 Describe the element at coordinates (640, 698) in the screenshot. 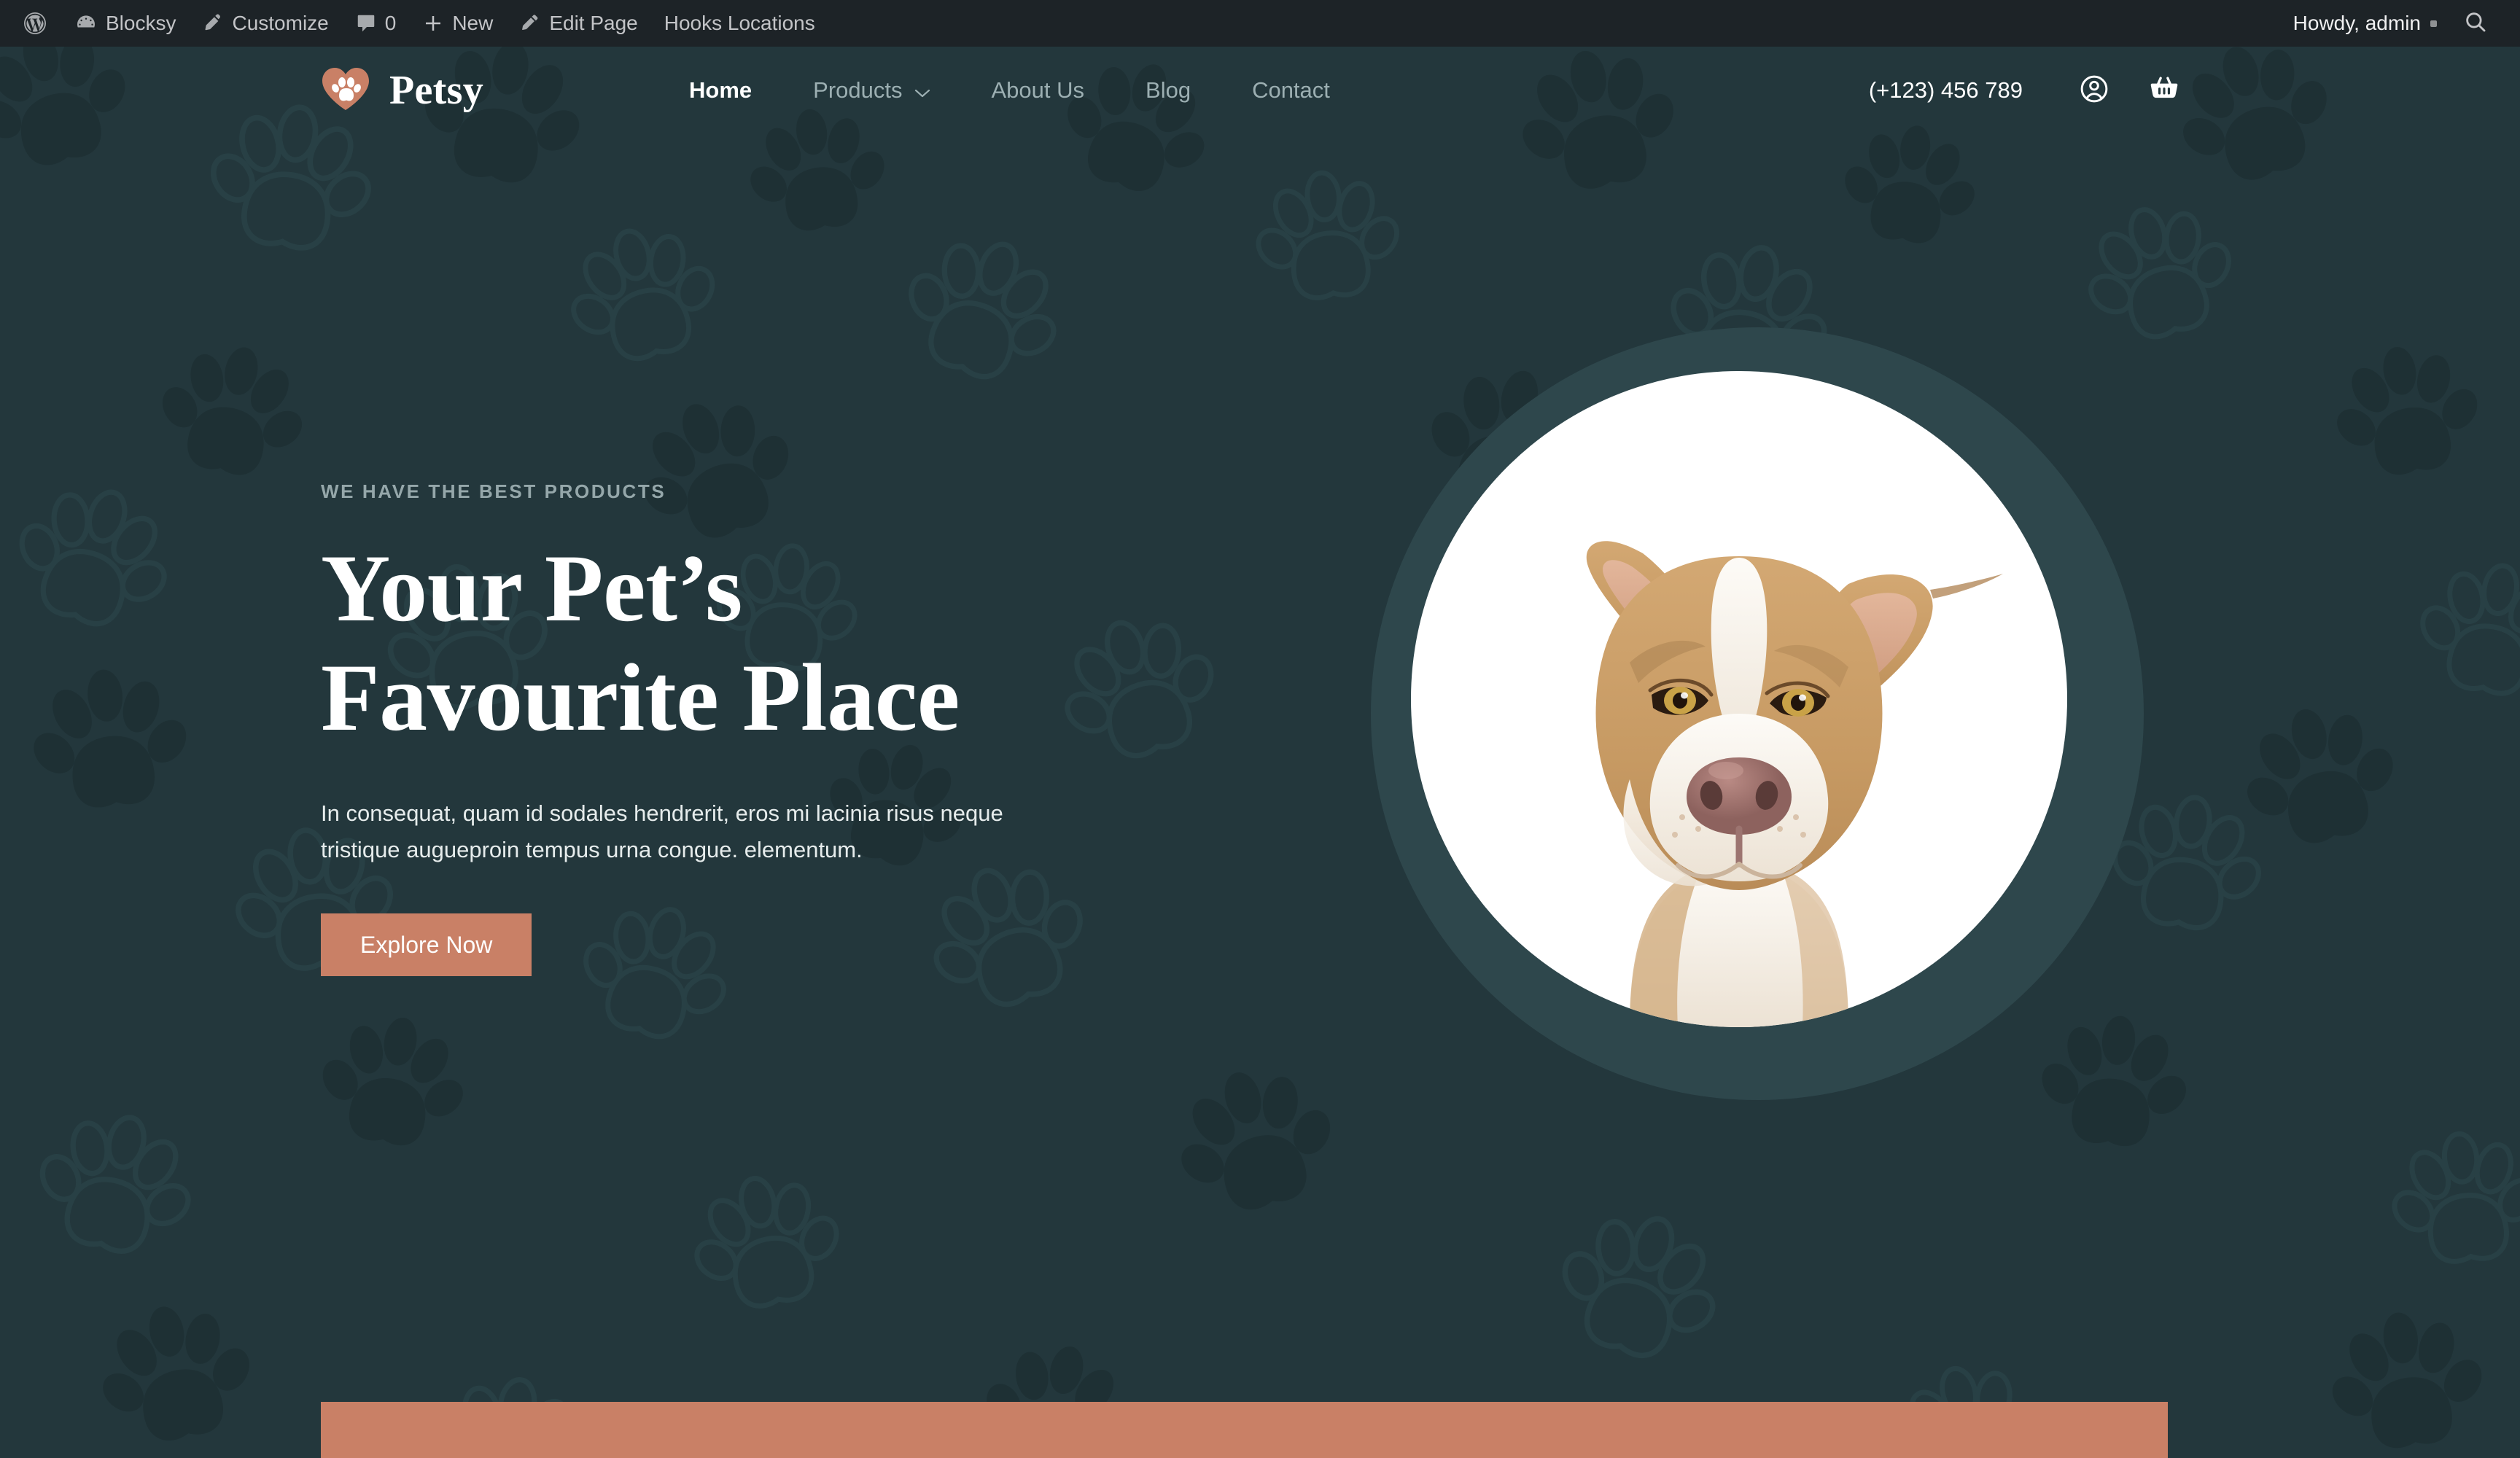

I see `hero-title-line-2: Favourite Place` at that location.